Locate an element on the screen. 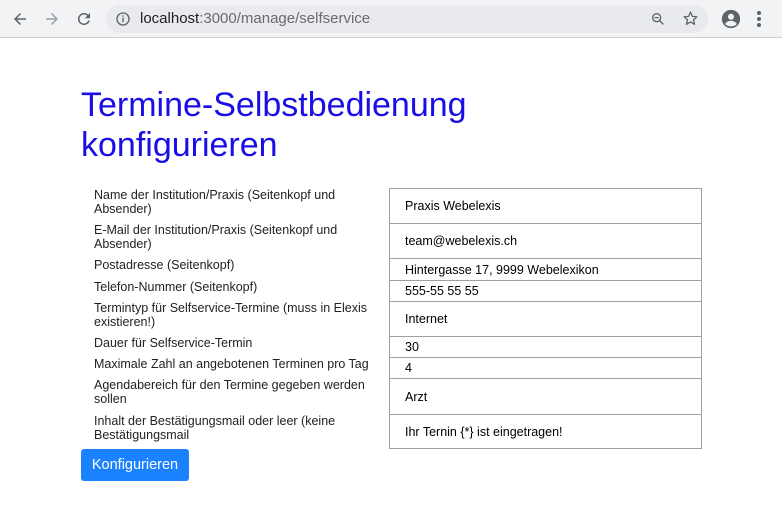  agenda-area-input: Arzt is located at coordinates (545, 396).